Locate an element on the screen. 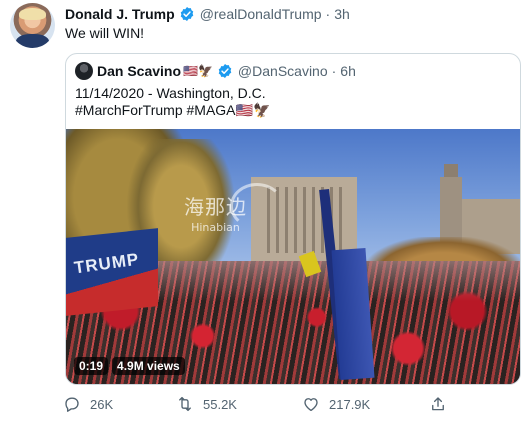 The image size is (522, 425). watermark: 海那边 Hinabian is located at coordinates (215, 212).